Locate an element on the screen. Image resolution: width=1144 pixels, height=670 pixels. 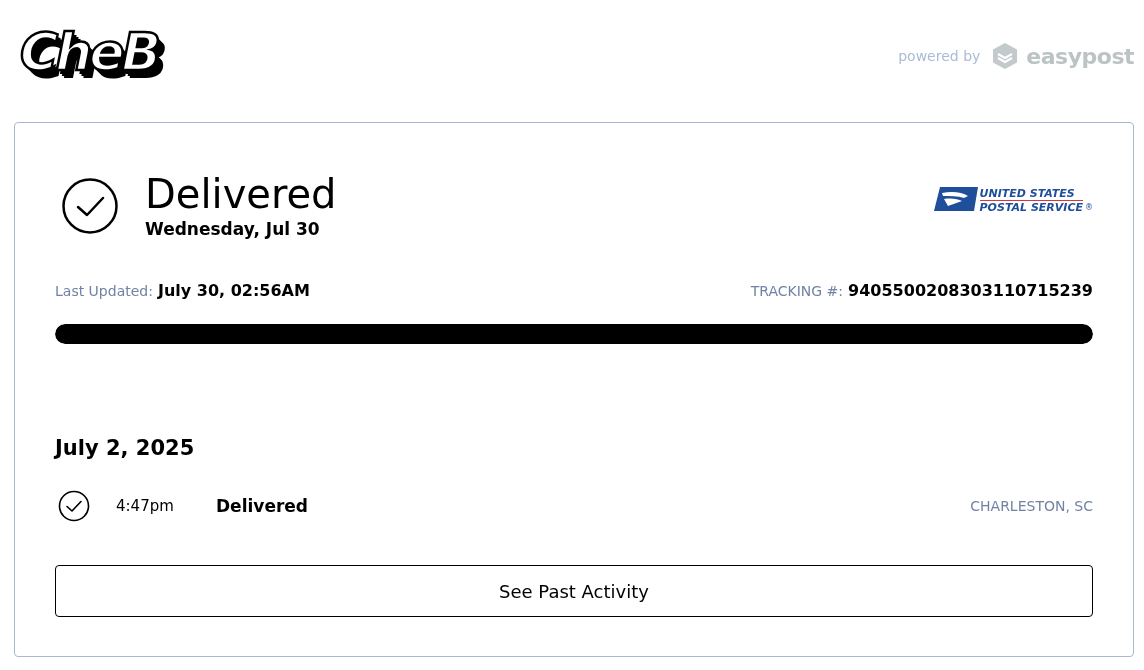
event-location: CHARLESTON, SC is located at coordinates (1031, 506).